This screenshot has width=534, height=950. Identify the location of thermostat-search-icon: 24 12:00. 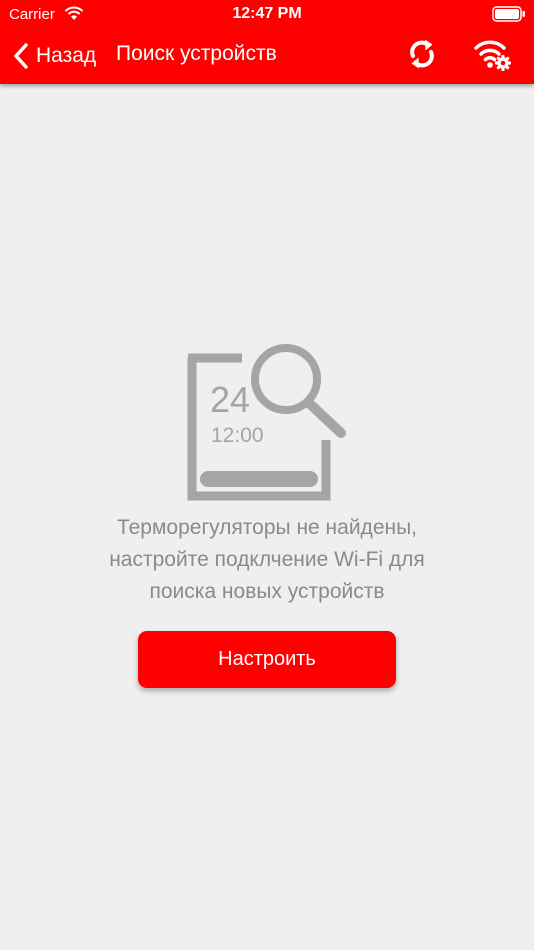
(266, 422).